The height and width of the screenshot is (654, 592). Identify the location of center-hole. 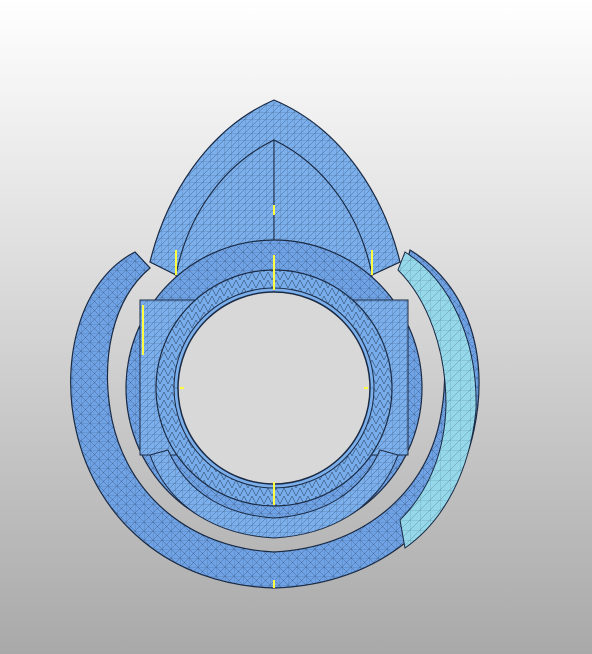
(274, 388).